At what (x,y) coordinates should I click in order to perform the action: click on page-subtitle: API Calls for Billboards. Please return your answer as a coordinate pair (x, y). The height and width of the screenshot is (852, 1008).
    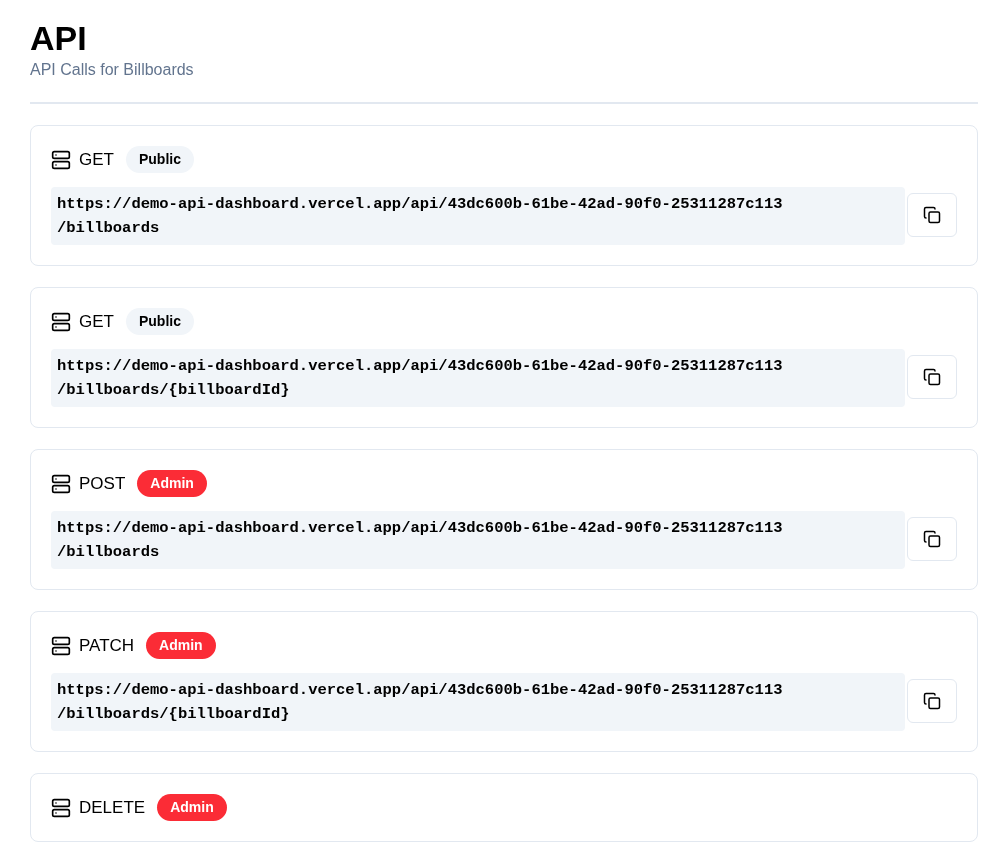
    Looking at the image, I should click on (112, 70).